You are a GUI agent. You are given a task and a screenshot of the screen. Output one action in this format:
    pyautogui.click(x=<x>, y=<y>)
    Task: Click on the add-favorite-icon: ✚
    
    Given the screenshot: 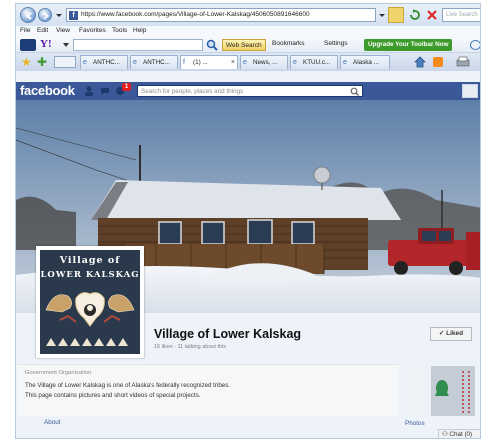 What is the action you would take?
    pyautogui.click(x=42, y=62)
    